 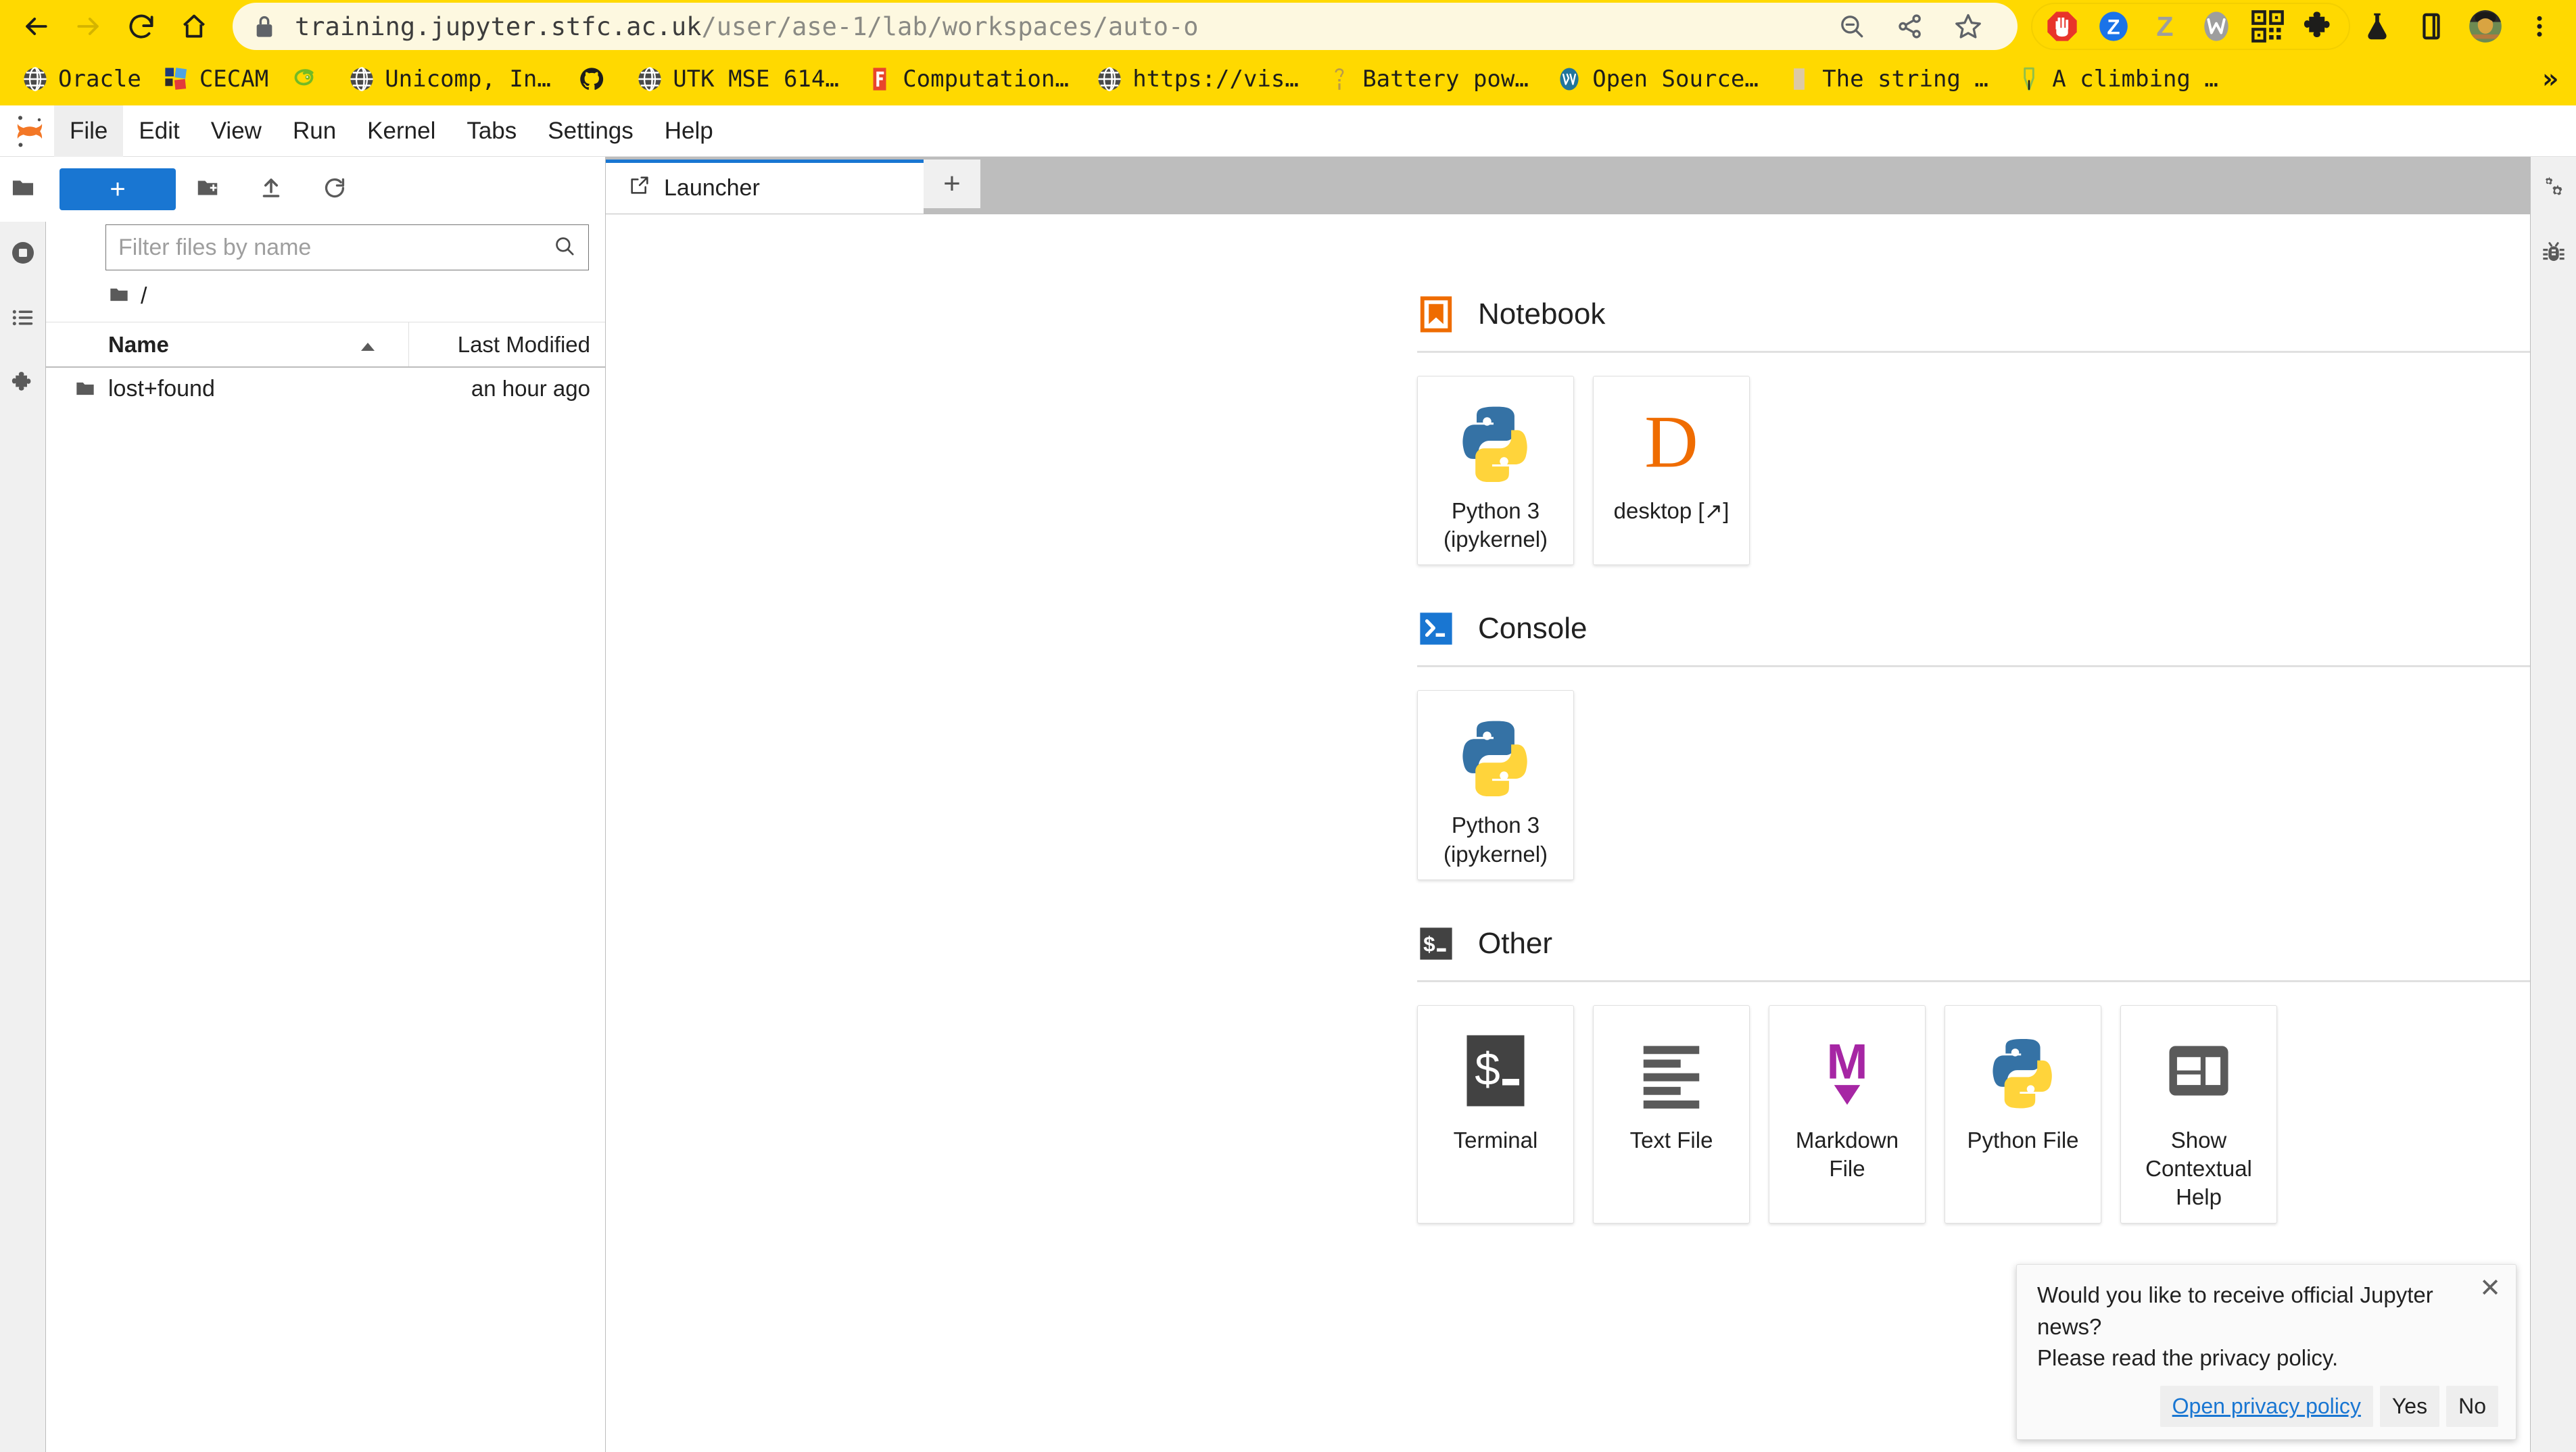 What do you see at coordinates (2472, 1406) in the screenshot?
I see `no-button: No` at bounding box center [2472, 1406].